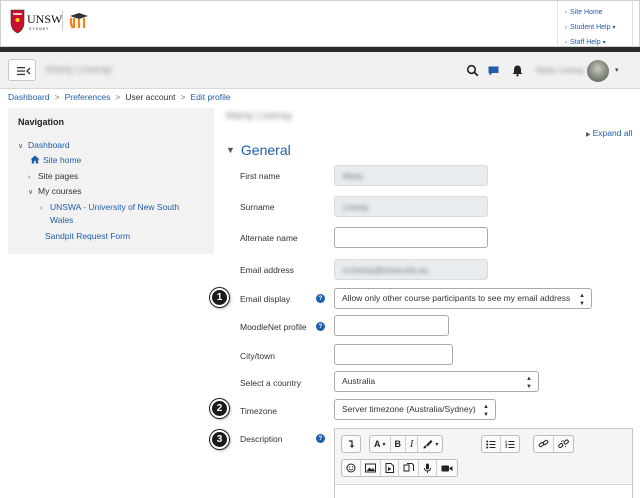 This screenshot has width=640, height=498. Describe the element at coordinates (409, 468) in the screenshot. I see `manage-files-icon` at that location.